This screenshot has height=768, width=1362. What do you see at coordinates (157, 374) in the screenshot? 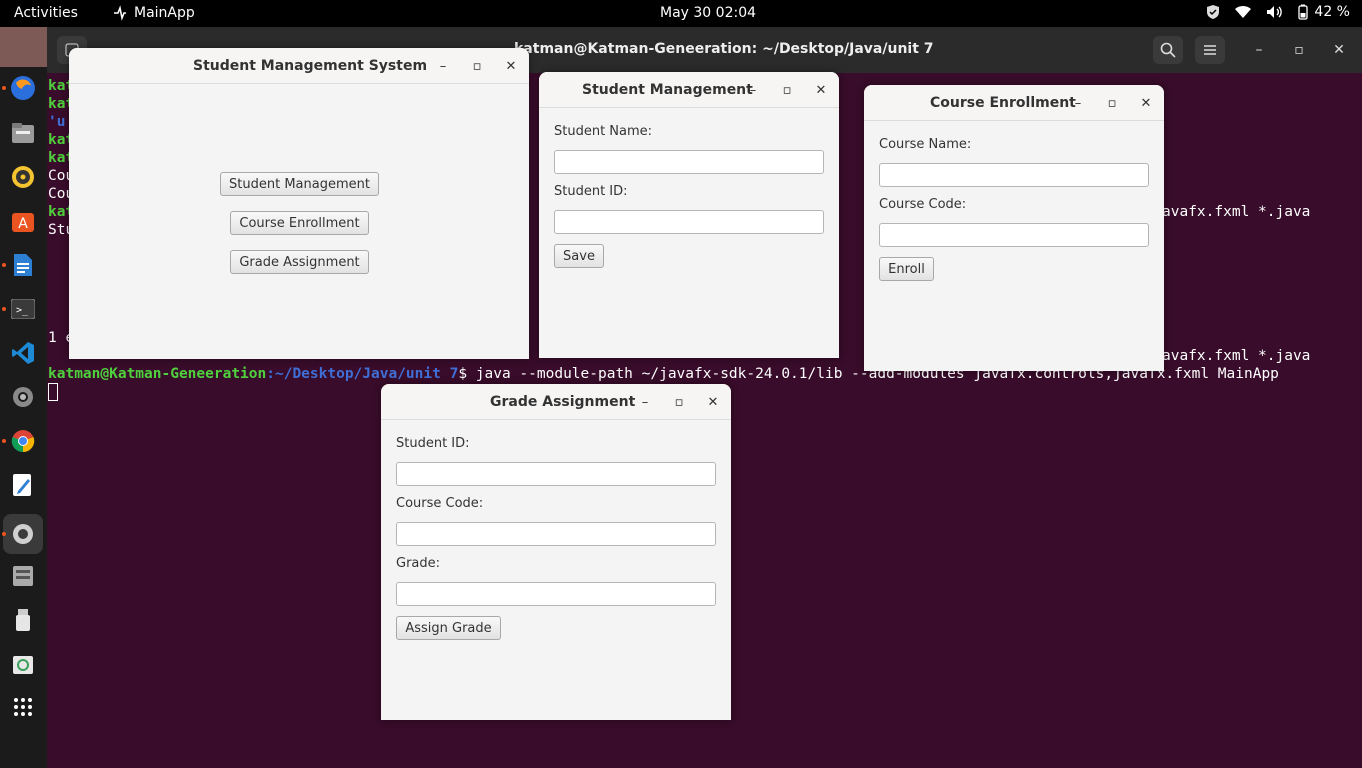
I see `prompt-user: katman@Katman-Geneeration` at bounding box center [157, 374].